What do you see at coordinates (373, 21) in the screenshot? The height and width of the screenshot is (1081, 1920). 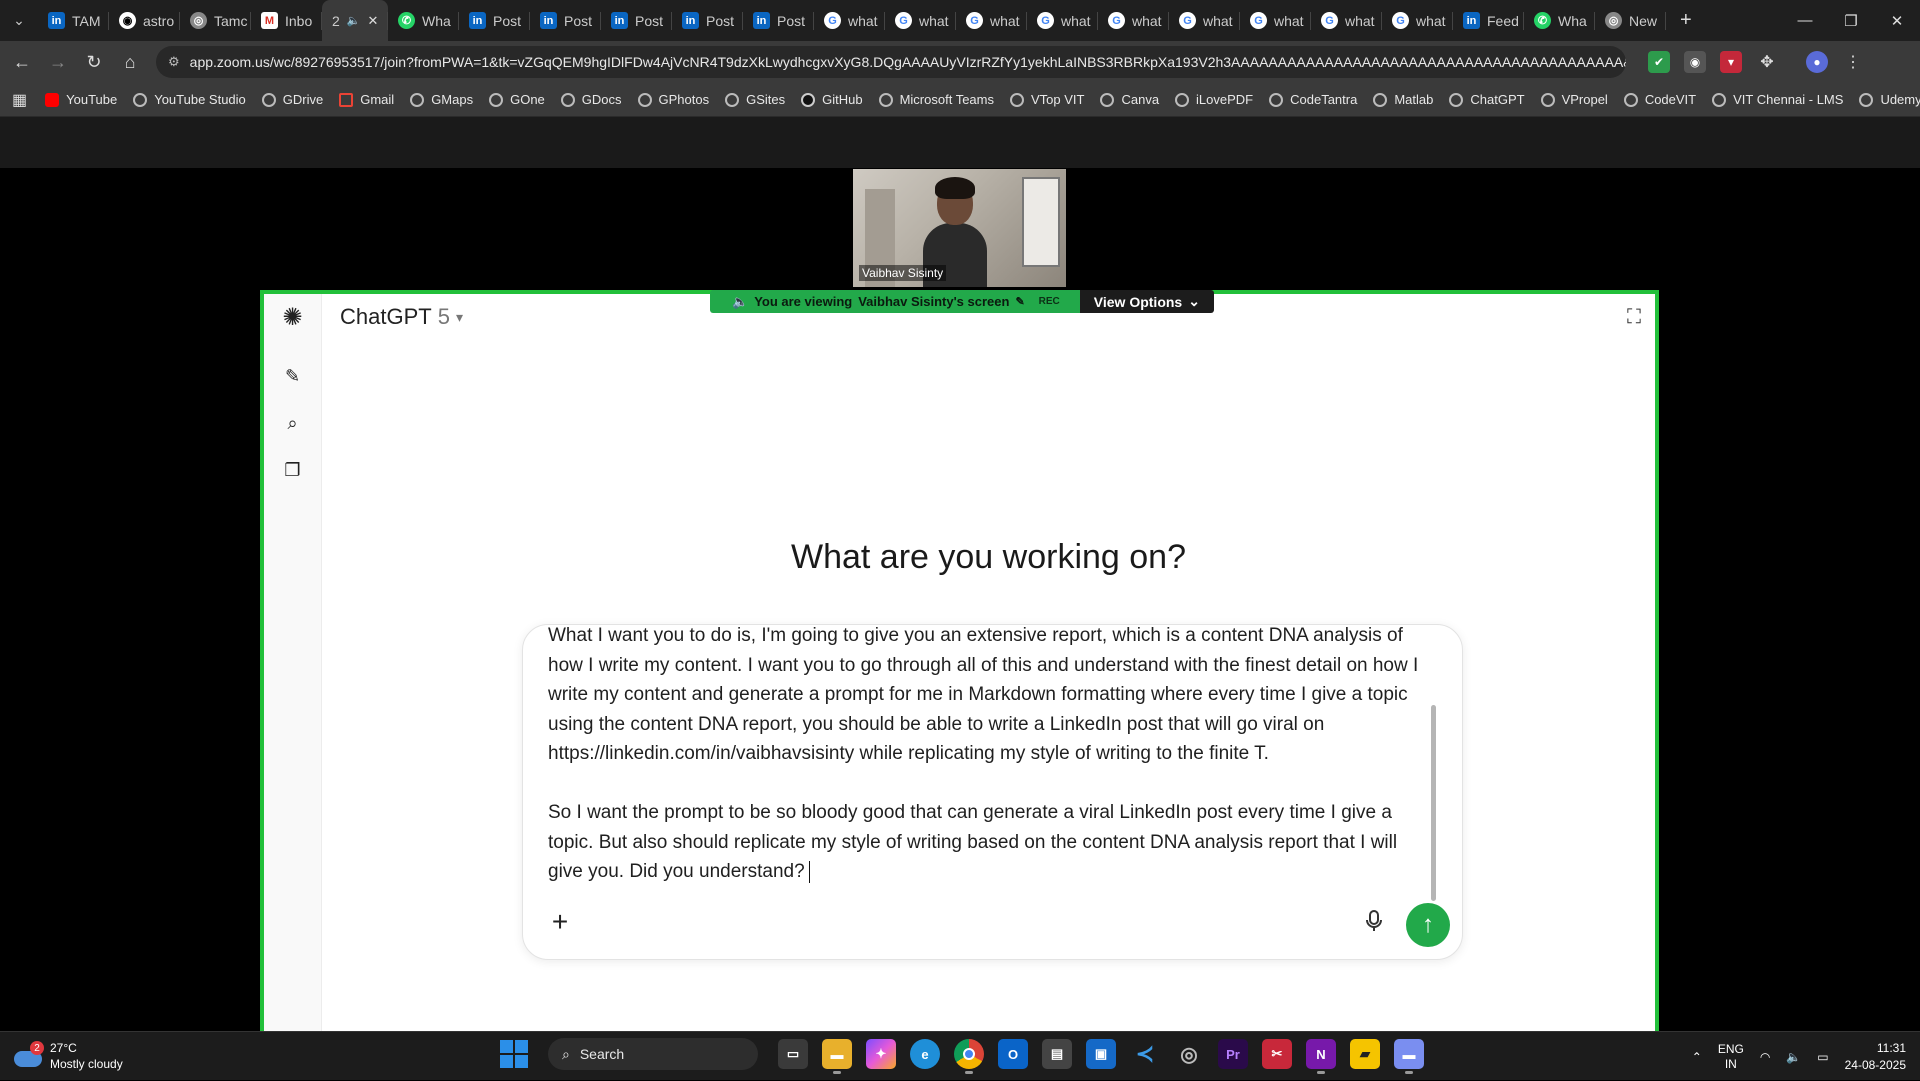 I see `close-tab-icon: ✕` at bounding box center [373, 21].